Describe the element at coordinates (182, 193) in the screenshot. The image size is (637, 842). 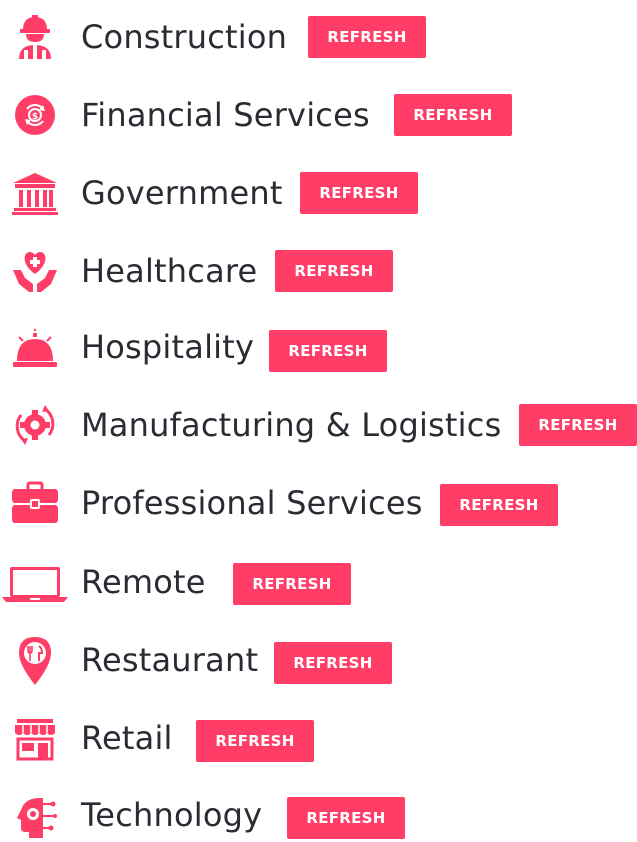
I see `industry-label: Government` at that location.